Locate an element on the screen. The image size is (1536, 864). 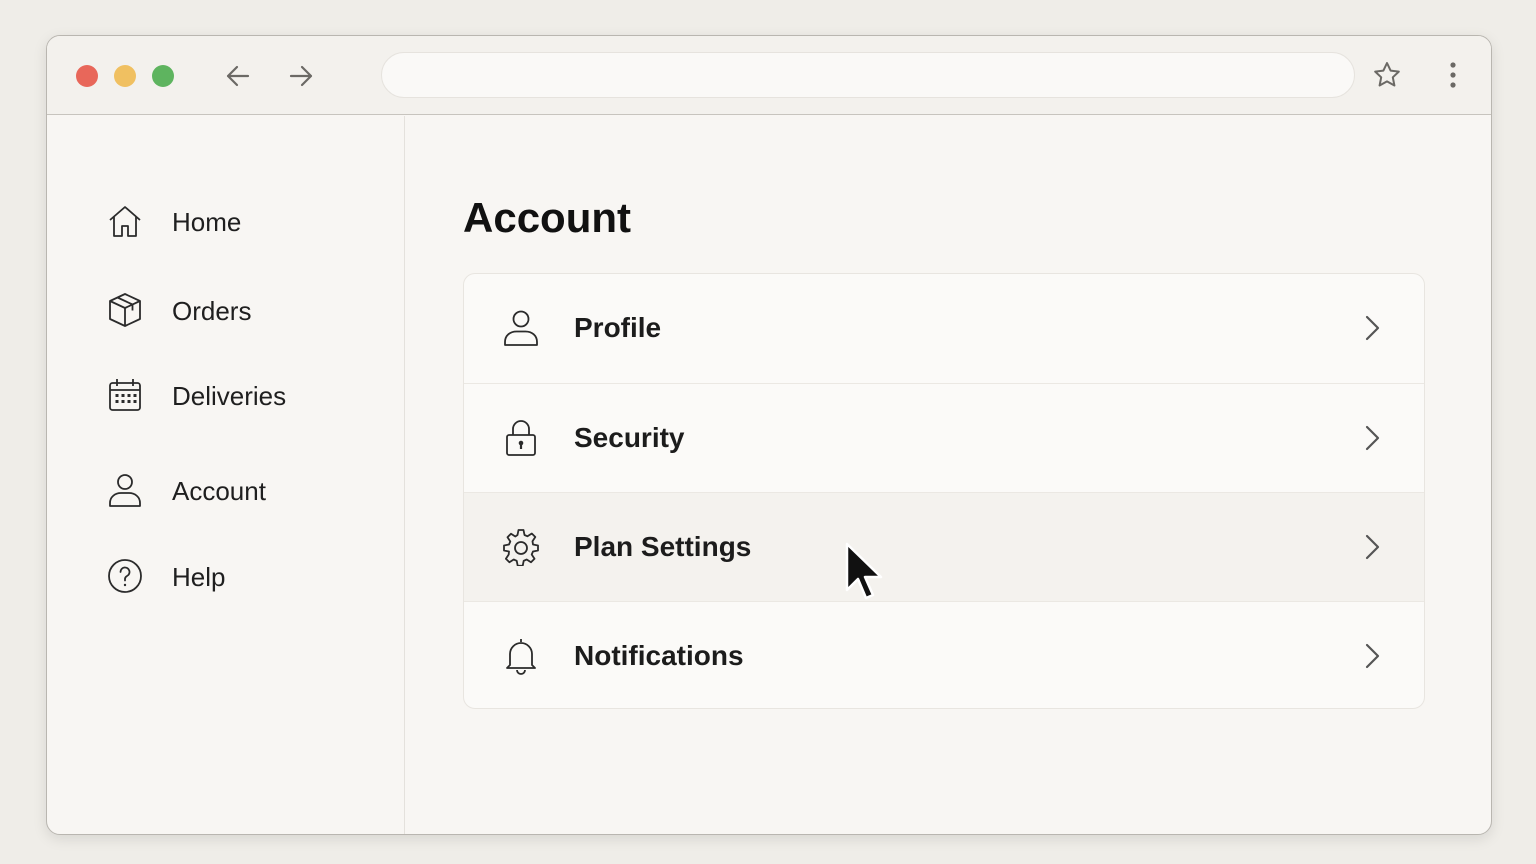
lock-icon is located at coordinates (521, 438).